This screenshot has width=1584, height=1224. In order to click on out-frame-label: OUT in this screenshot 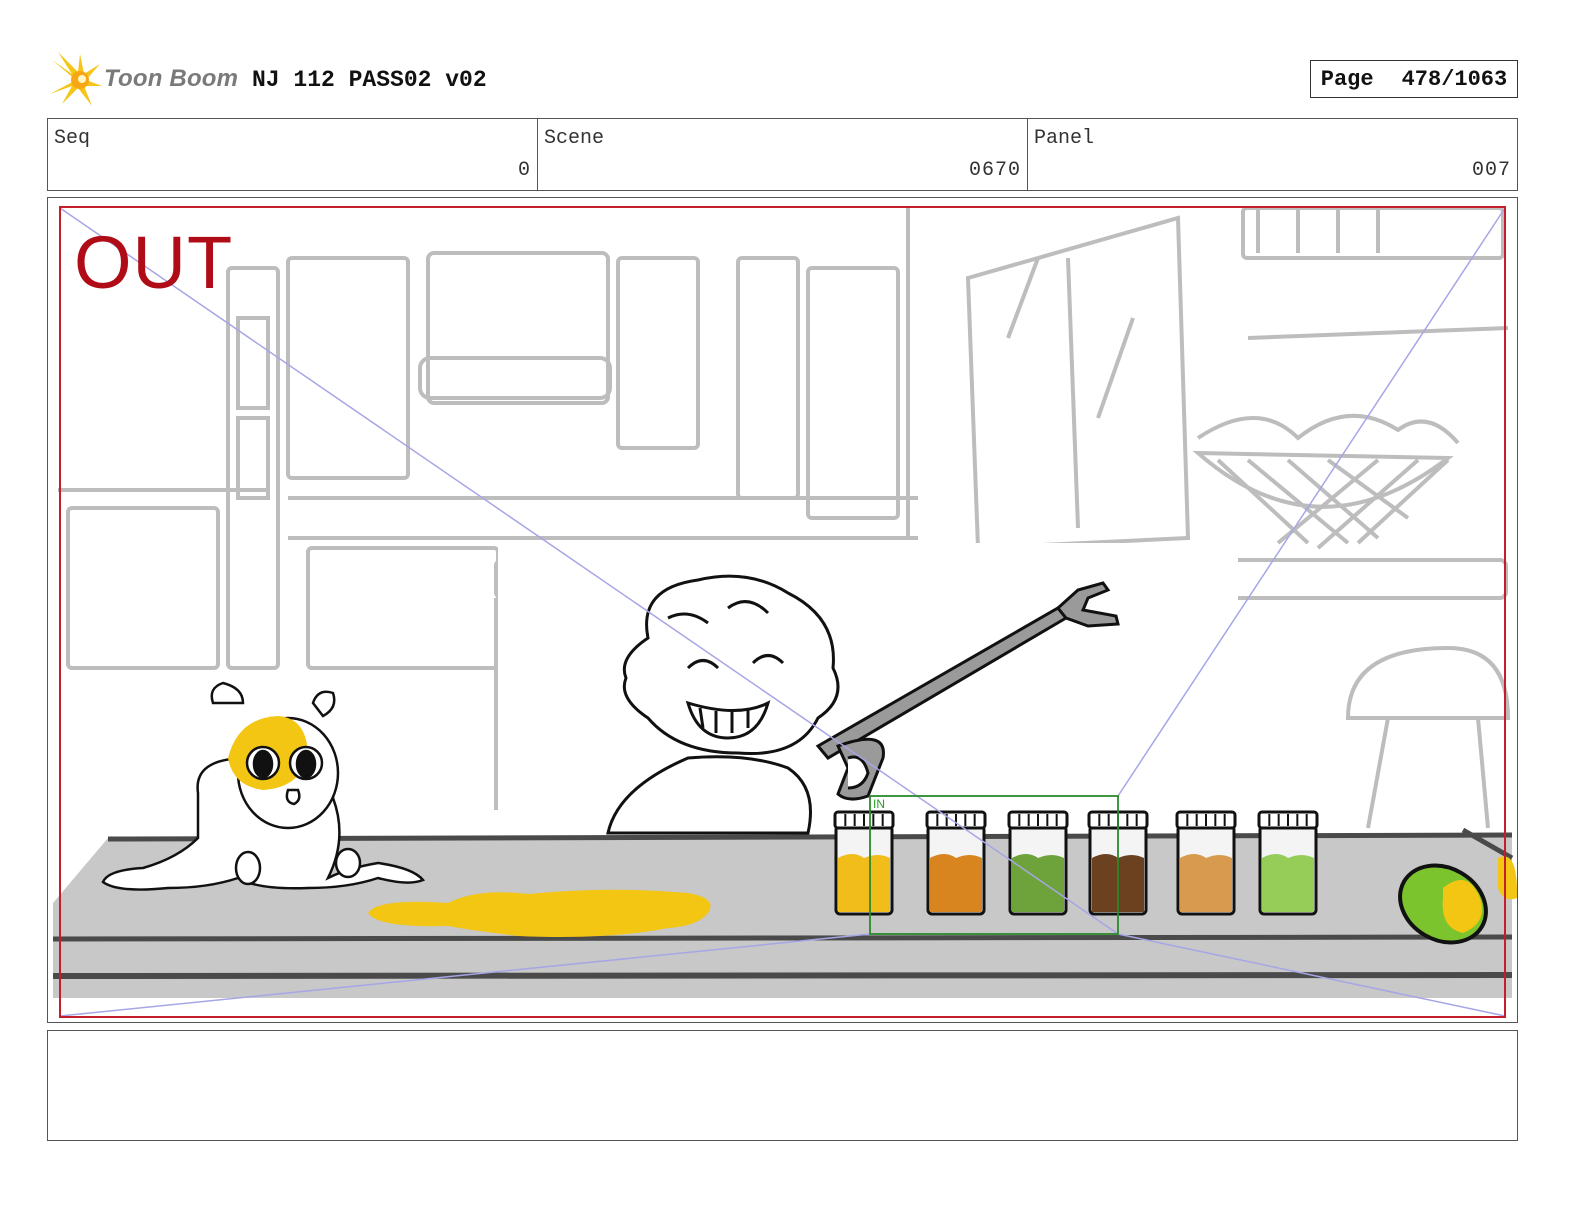, I will do `click(154, 262)`.